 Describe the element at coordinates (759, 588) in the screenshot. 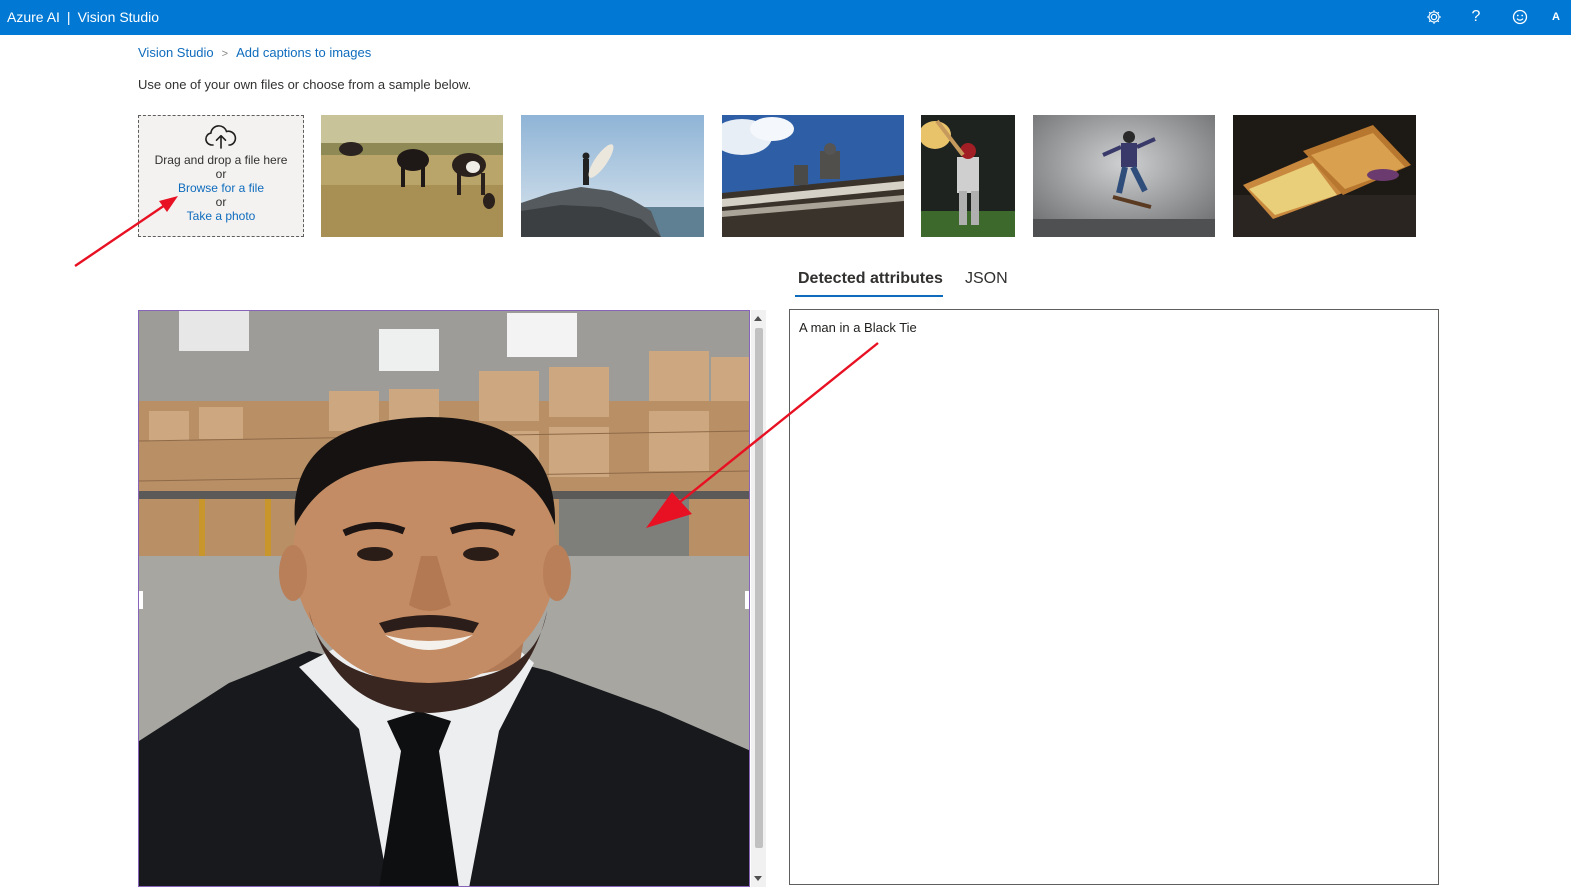

I see `scrollbar-thumb` at that location.